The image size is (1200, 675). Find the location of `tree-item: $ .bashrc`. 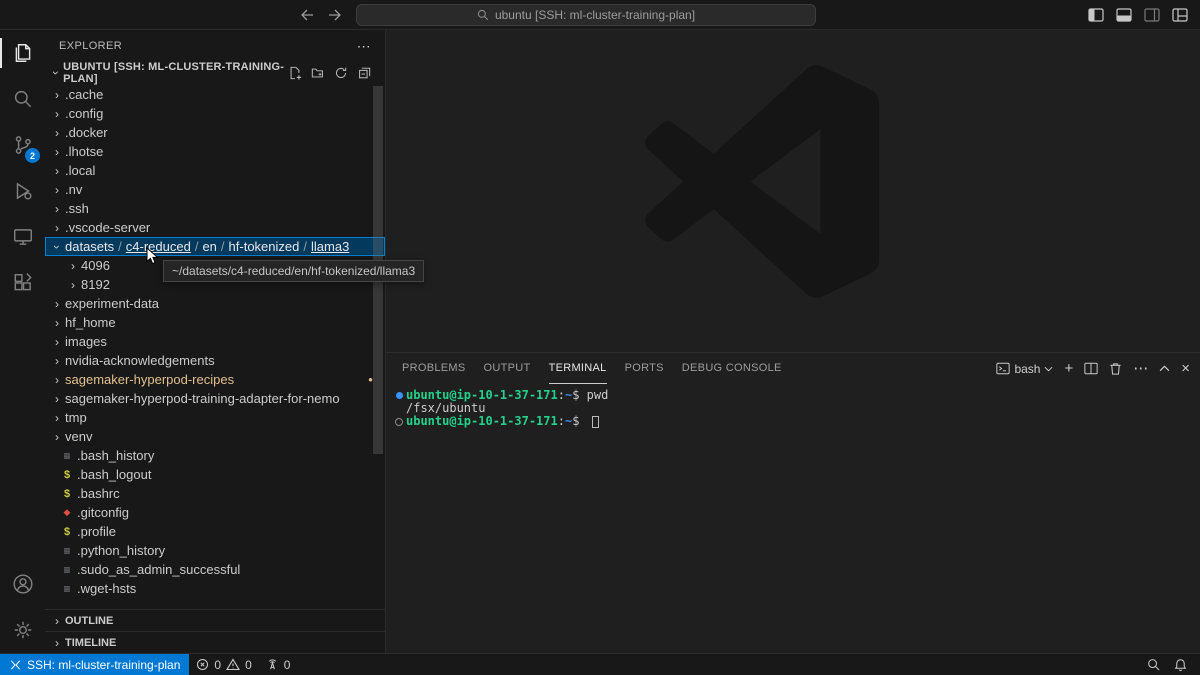

tree-item: $ .bashrc is located at coordinates (215, 493).